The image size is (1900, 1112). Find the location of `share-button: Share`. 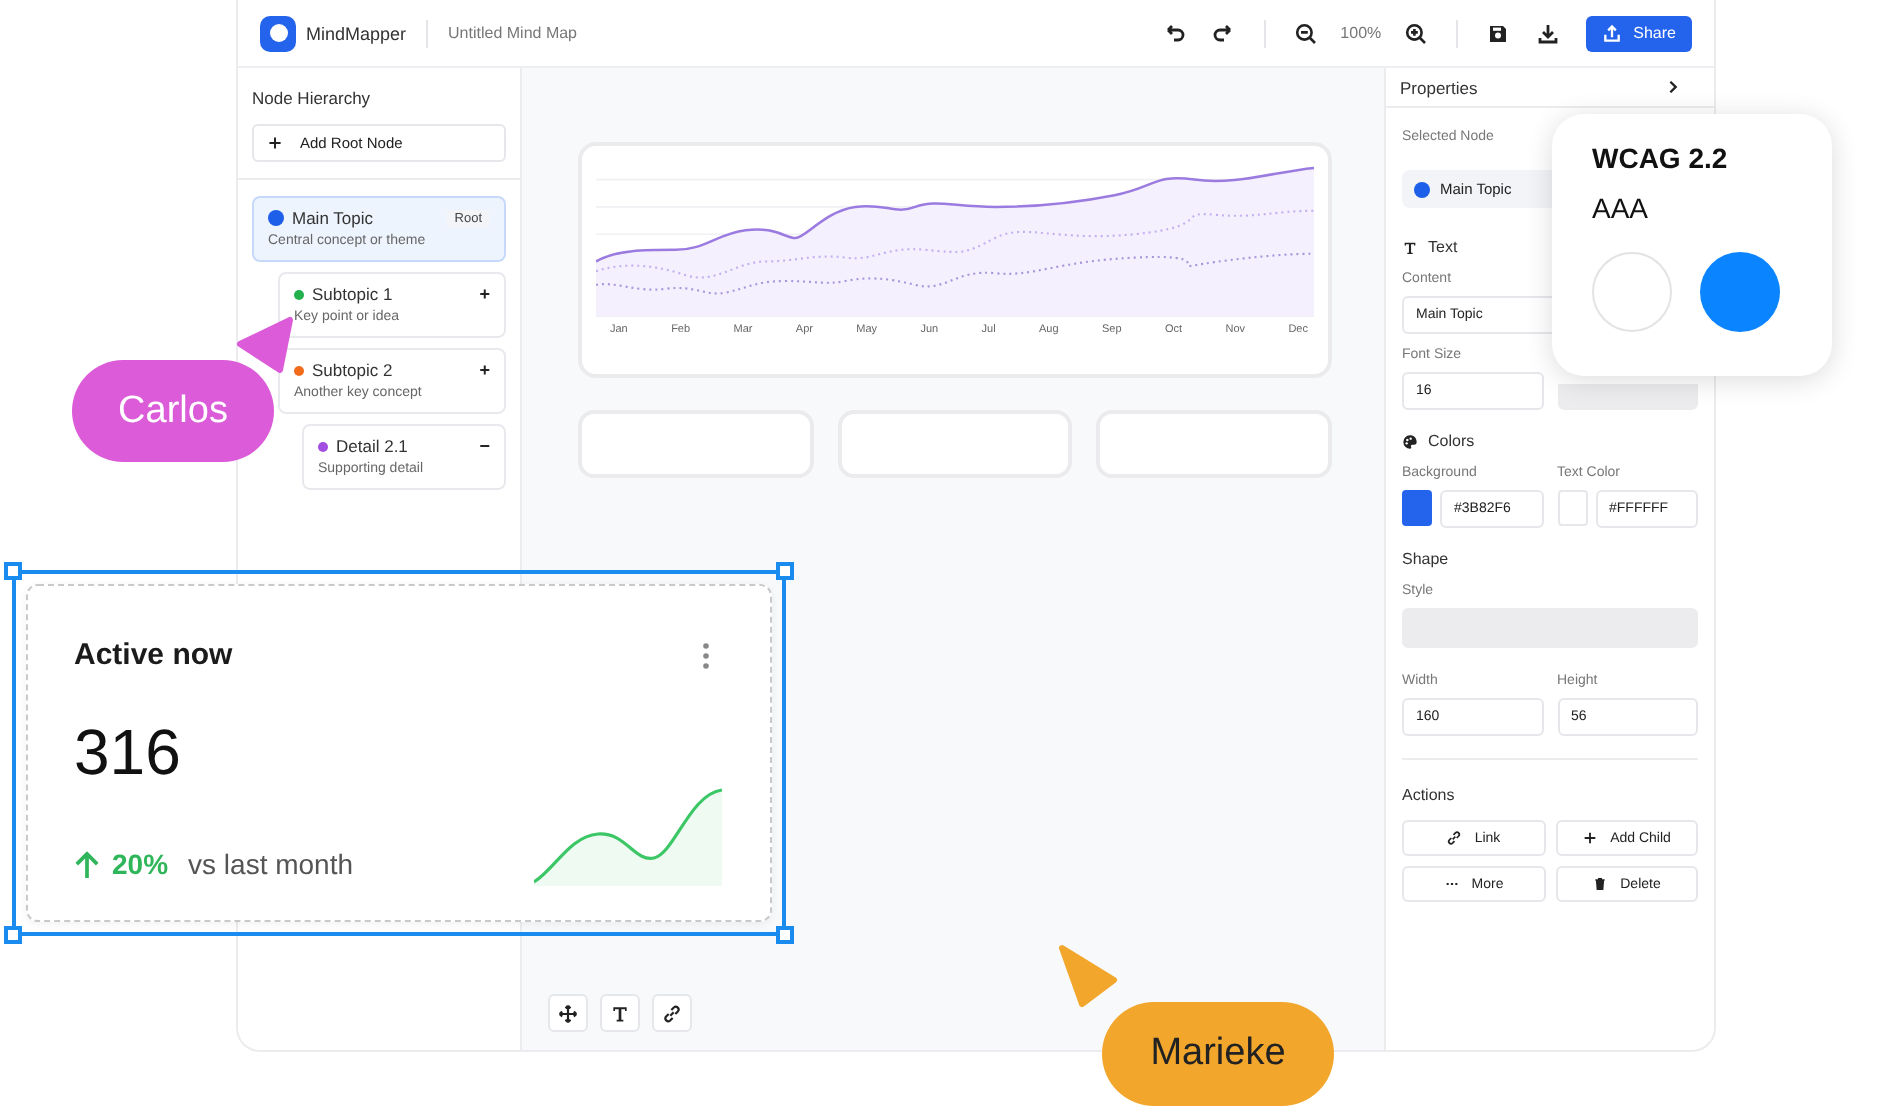

share-button: Share is located at coordinates (1638, 33).